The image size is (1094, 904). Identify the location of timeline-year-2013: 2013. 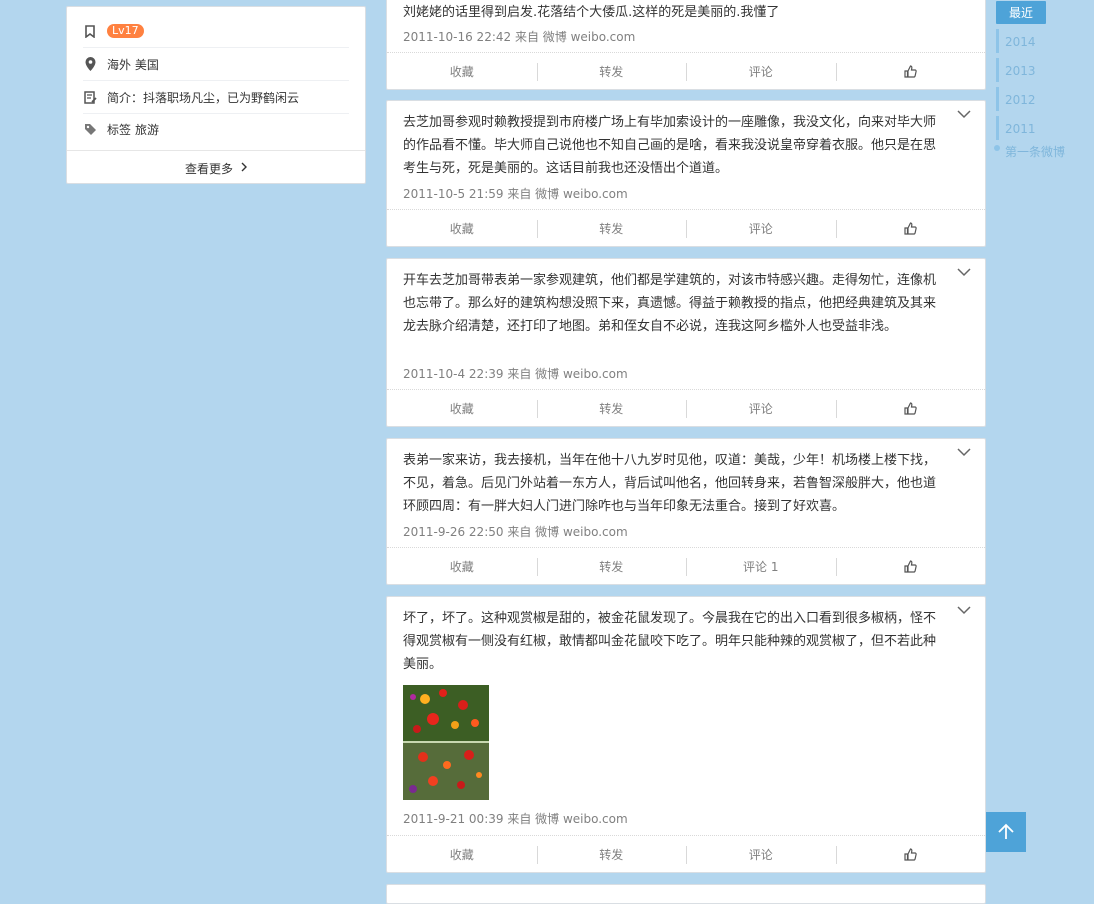
(1020, 71).